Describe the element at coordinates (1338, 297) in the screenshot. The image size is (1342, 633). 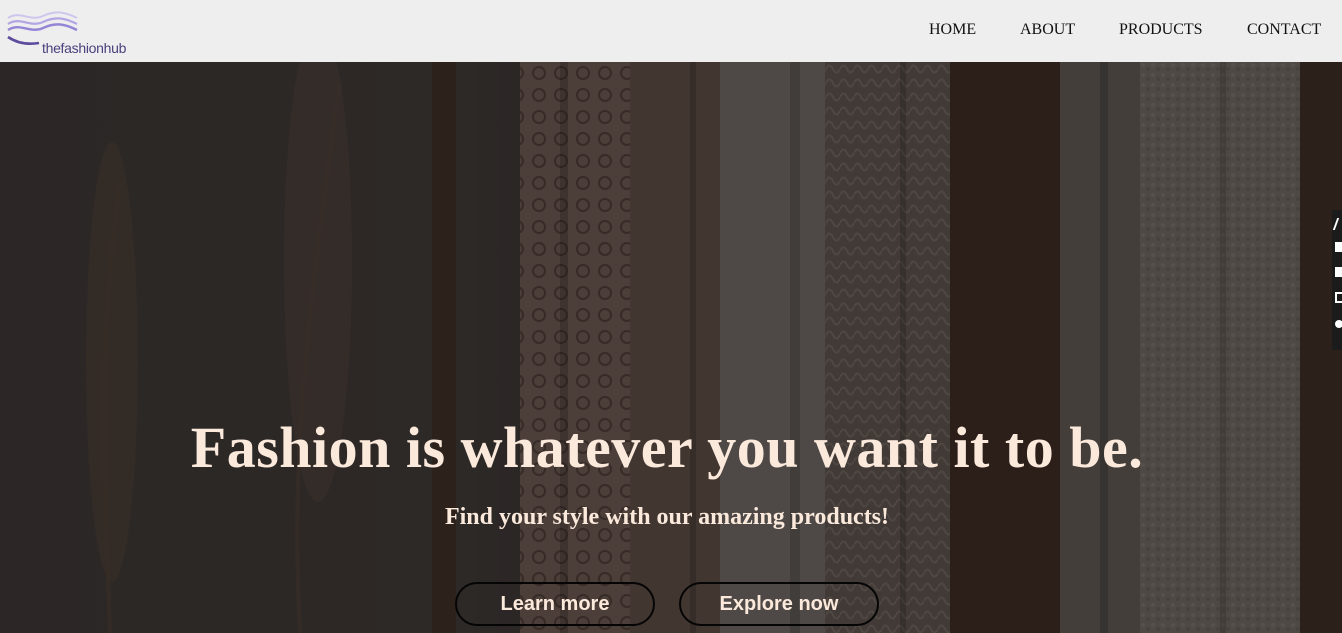
I see `copy-icon` at that location.